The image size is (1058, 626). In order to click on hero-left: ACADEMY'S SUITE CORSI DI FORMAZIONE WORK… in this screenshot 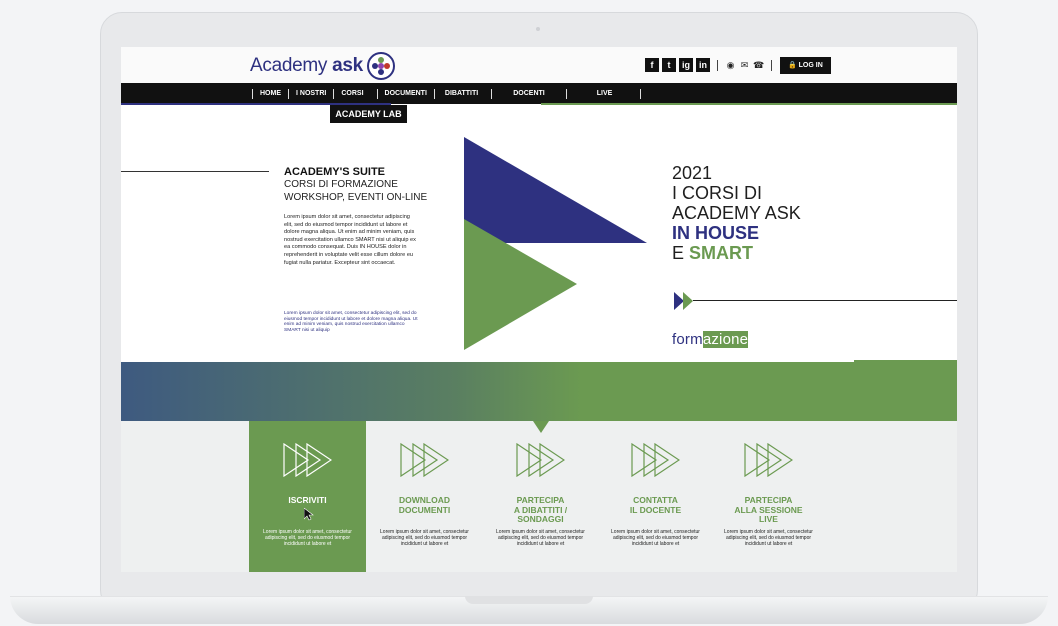, I will do `click(364, 216)`.